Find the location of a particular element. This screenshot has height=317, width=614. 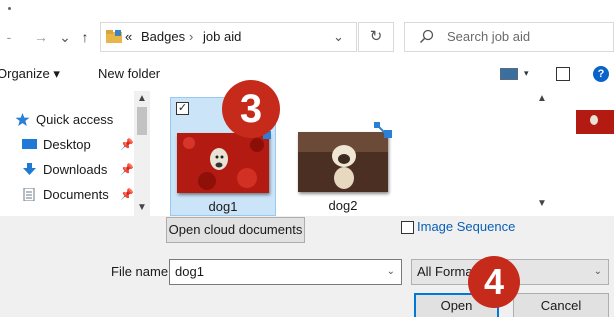

image-sequence-label: Image Sequence is located at coordinates (466, 226).